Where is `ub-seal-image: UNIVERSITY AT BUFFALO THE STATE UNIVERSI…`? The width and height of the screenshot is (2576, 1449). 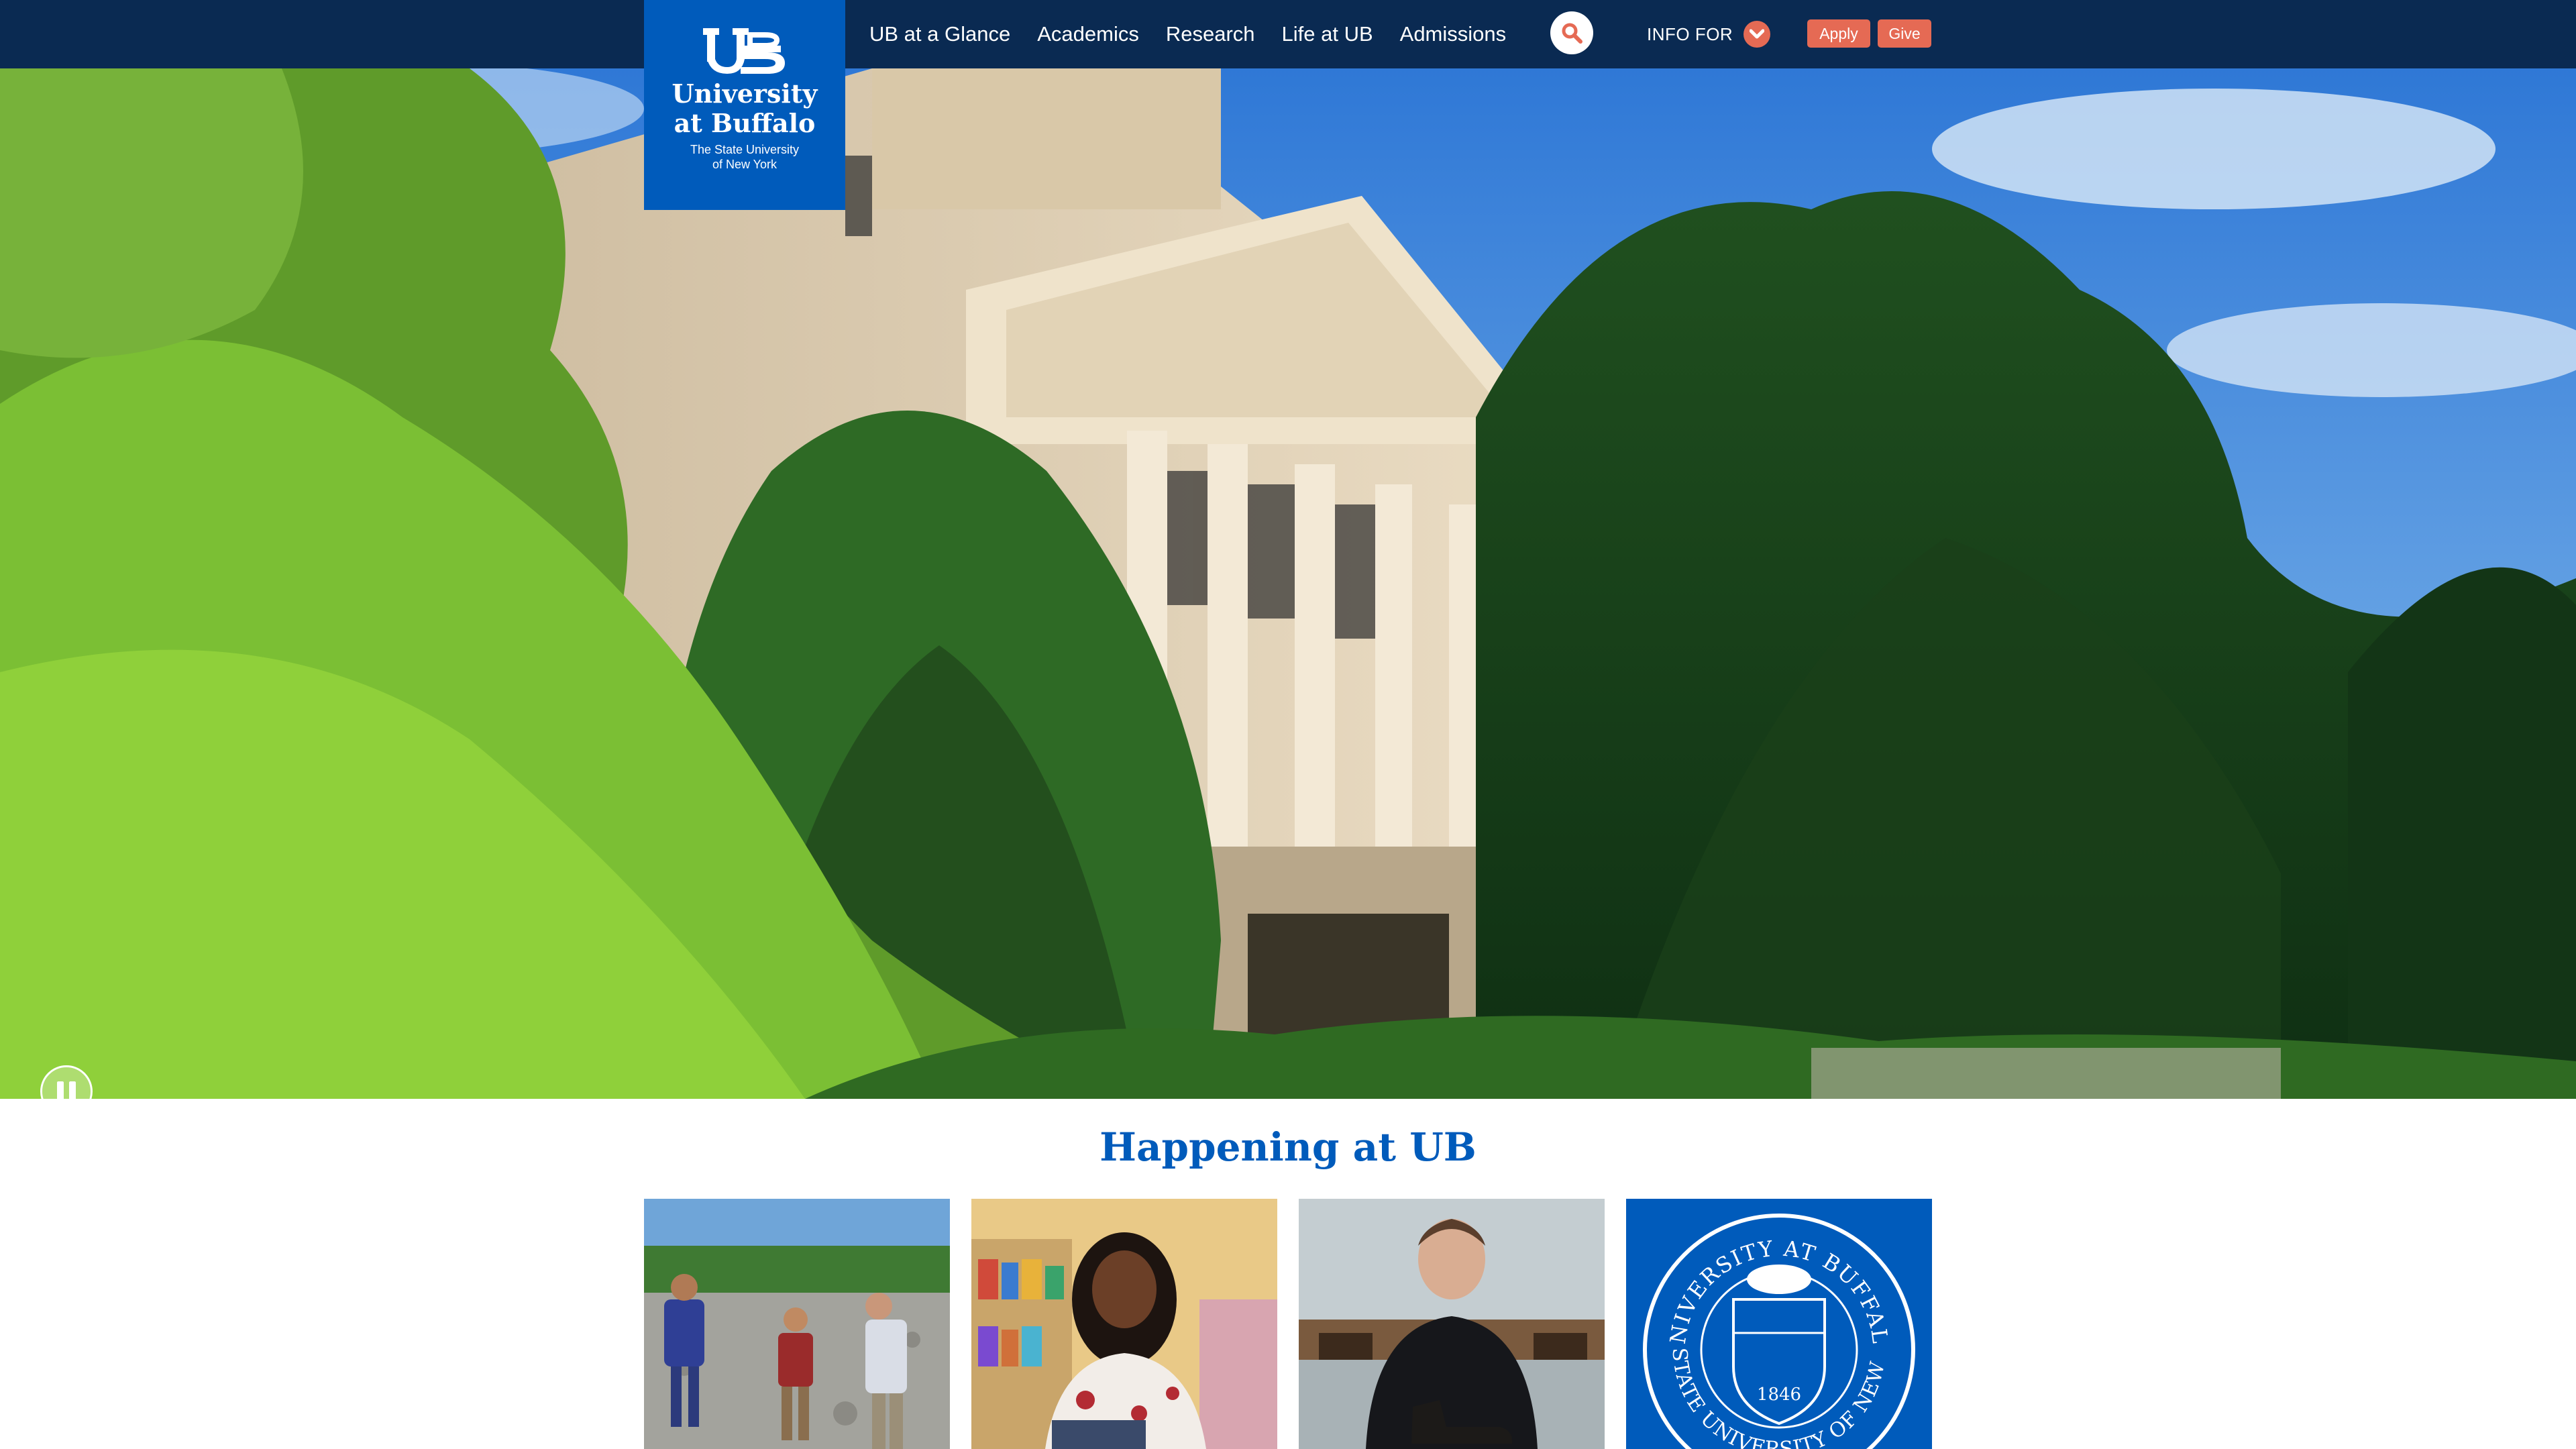 ub-seal-image: UNIVERSITY AT BUFFALO THE STATE UNIVERSI… is located at coordinates (1779, 1324).